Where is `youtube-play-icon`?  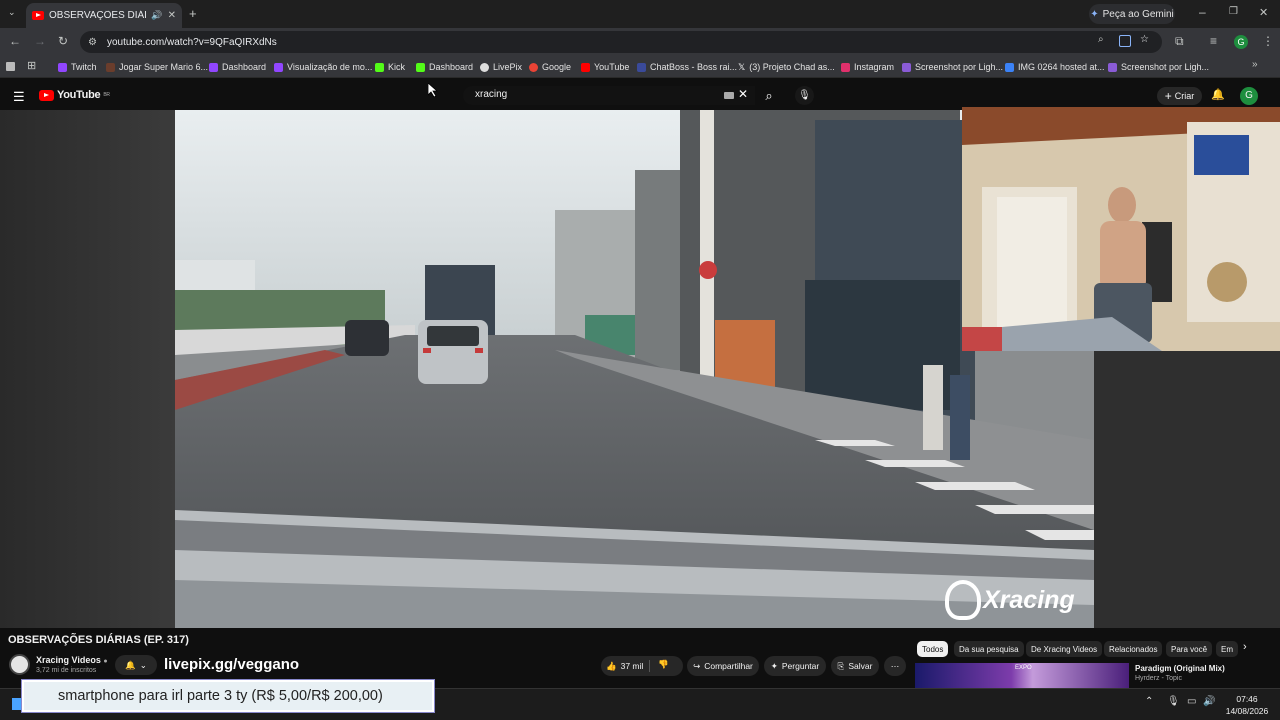
youtube-play-icon is located at coordinates (46, 95).